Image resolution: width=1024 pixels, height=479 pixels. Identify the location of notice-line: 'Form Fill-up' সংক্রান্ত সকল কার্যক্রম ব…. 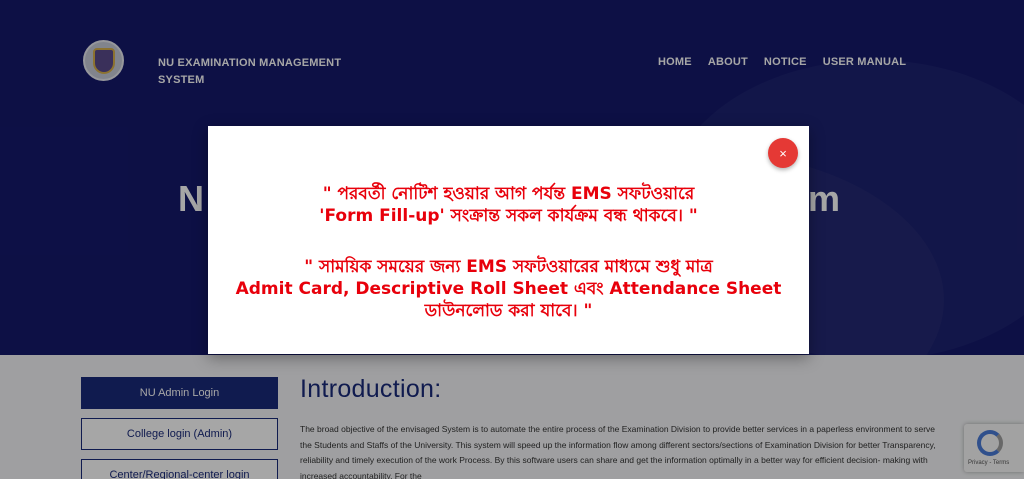
(508, 216).